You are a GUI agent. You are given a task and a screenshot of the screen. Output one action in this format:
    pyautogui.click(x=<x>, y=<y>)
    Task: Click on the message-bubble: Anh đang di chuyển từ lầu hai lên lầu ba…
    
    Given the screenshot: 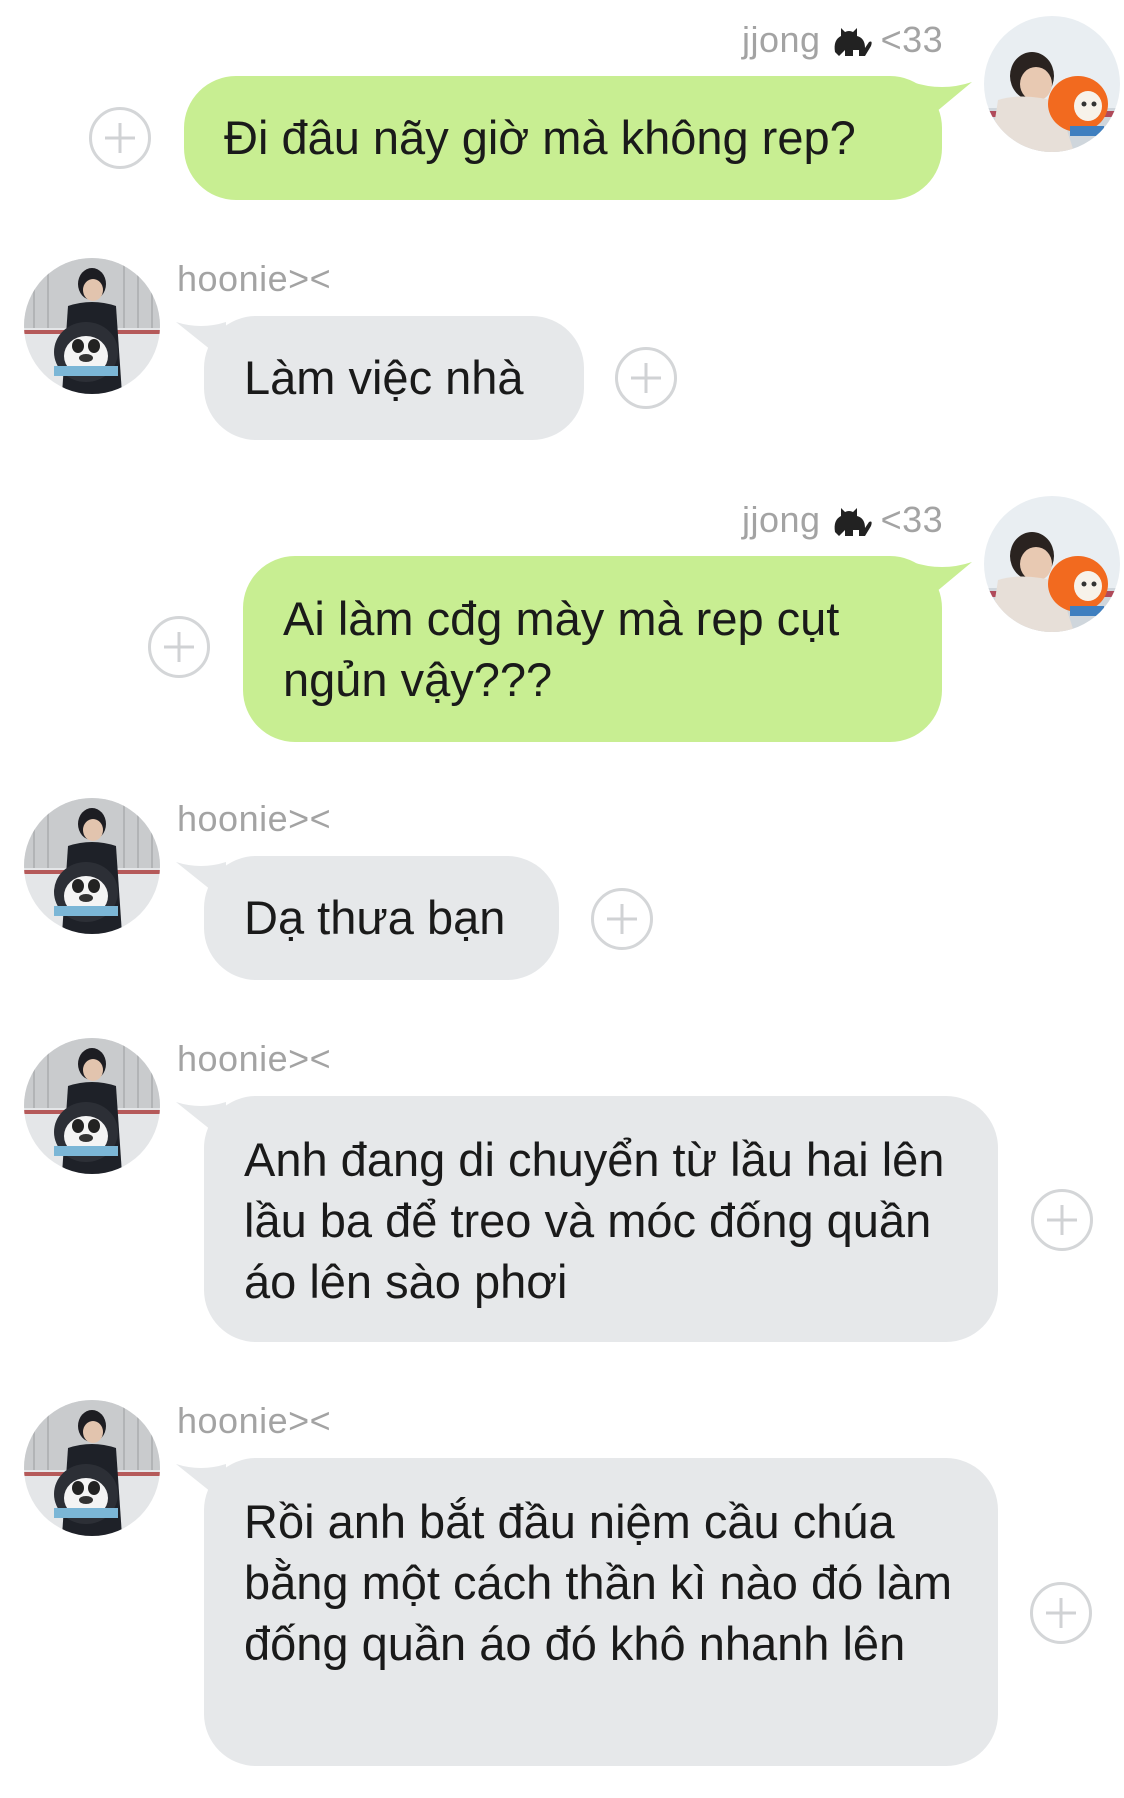 What is the action you would take?
    pyautogui.click(x=601, y=1219)
    